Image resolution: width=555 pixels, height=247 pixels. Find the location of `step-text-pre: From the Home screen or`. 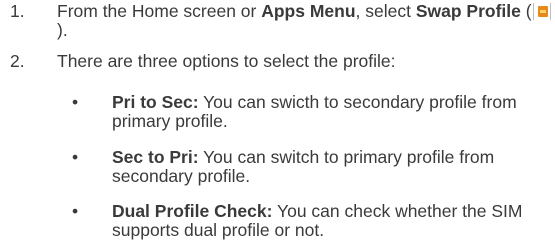

step-text-pre: From the Home screen or is located at coordinates (159, 11).